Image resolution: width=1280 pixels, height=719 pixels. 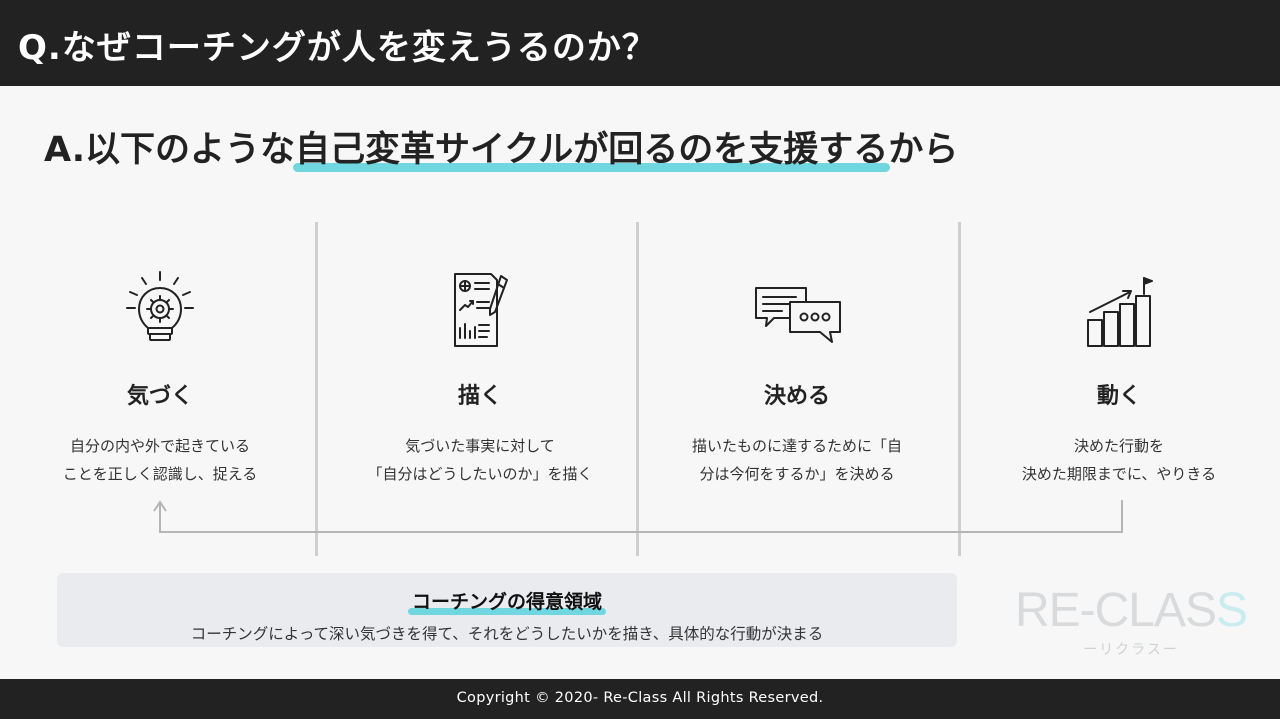 What do you see at coordinates (160, 474) in the screenshot?
I see `step-desc-line: ことを正しく認識し、捉える` at bounding box center [160, 474].